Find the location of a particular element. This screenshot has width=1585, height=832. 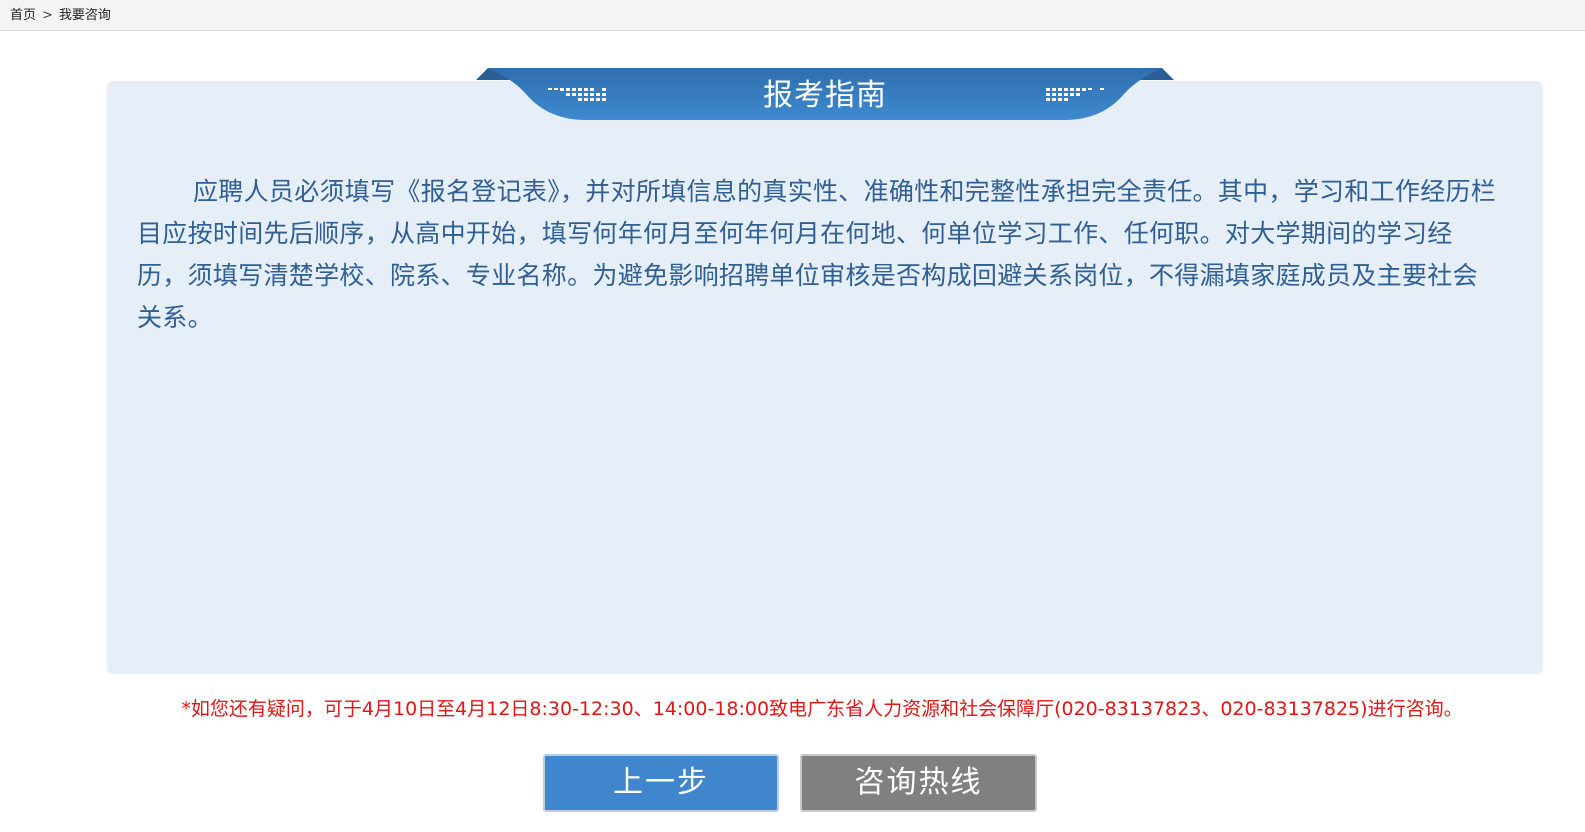

guide-title-banner: 报考指南 is located at coordinates (825, 96).